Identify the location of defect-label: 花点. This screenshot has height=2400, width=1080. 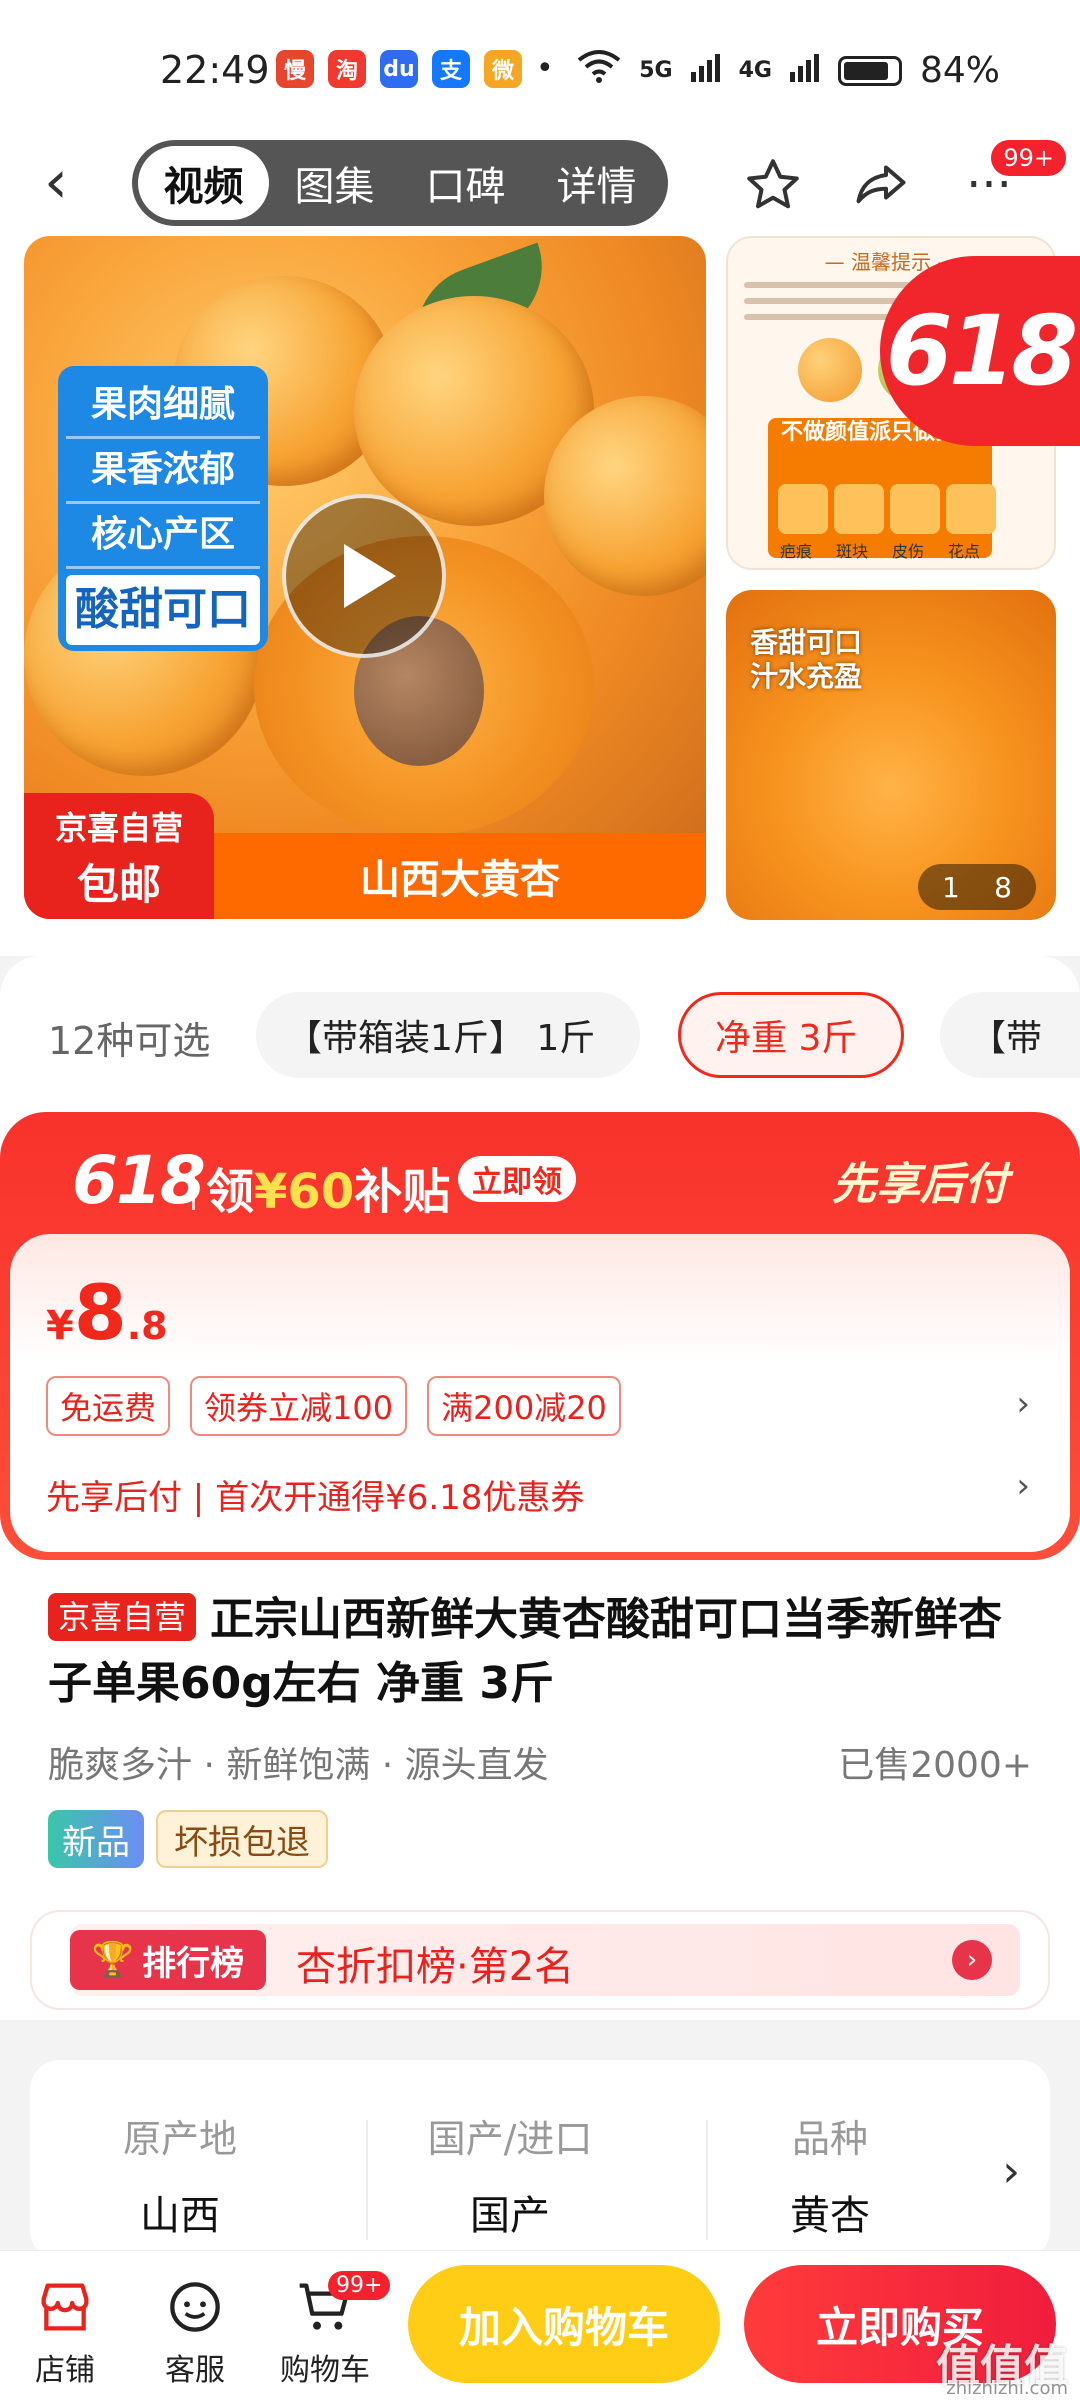
(963, 551).